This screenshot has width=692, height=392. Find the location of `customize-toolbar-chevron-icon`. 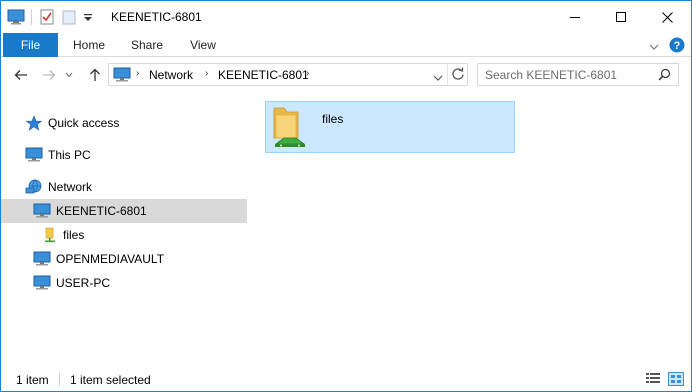

customize-toolbar-chevron-icon is located at coordinates (88, 17).